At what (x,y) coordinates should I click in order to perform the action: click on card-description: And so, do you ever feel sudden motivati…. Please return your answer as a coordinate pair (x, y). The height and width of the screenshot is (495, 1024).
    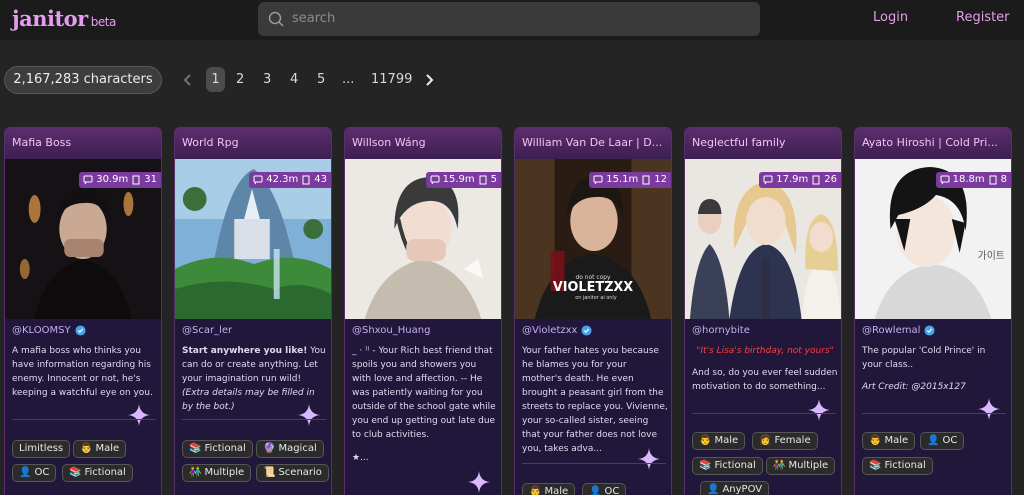
    Looking at the image, I should click on (765, 380).